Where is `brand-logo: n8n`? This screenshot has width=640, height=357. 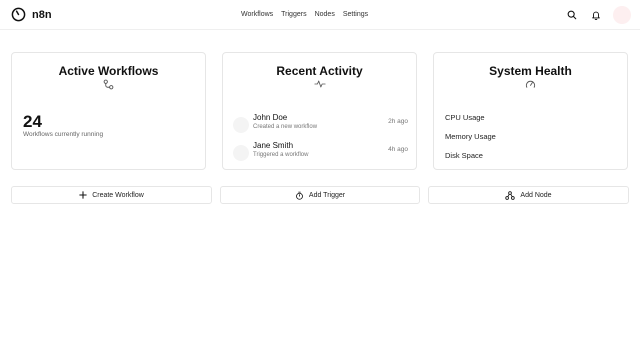 brand-logo: n8n is located at coordinates (31, 14).